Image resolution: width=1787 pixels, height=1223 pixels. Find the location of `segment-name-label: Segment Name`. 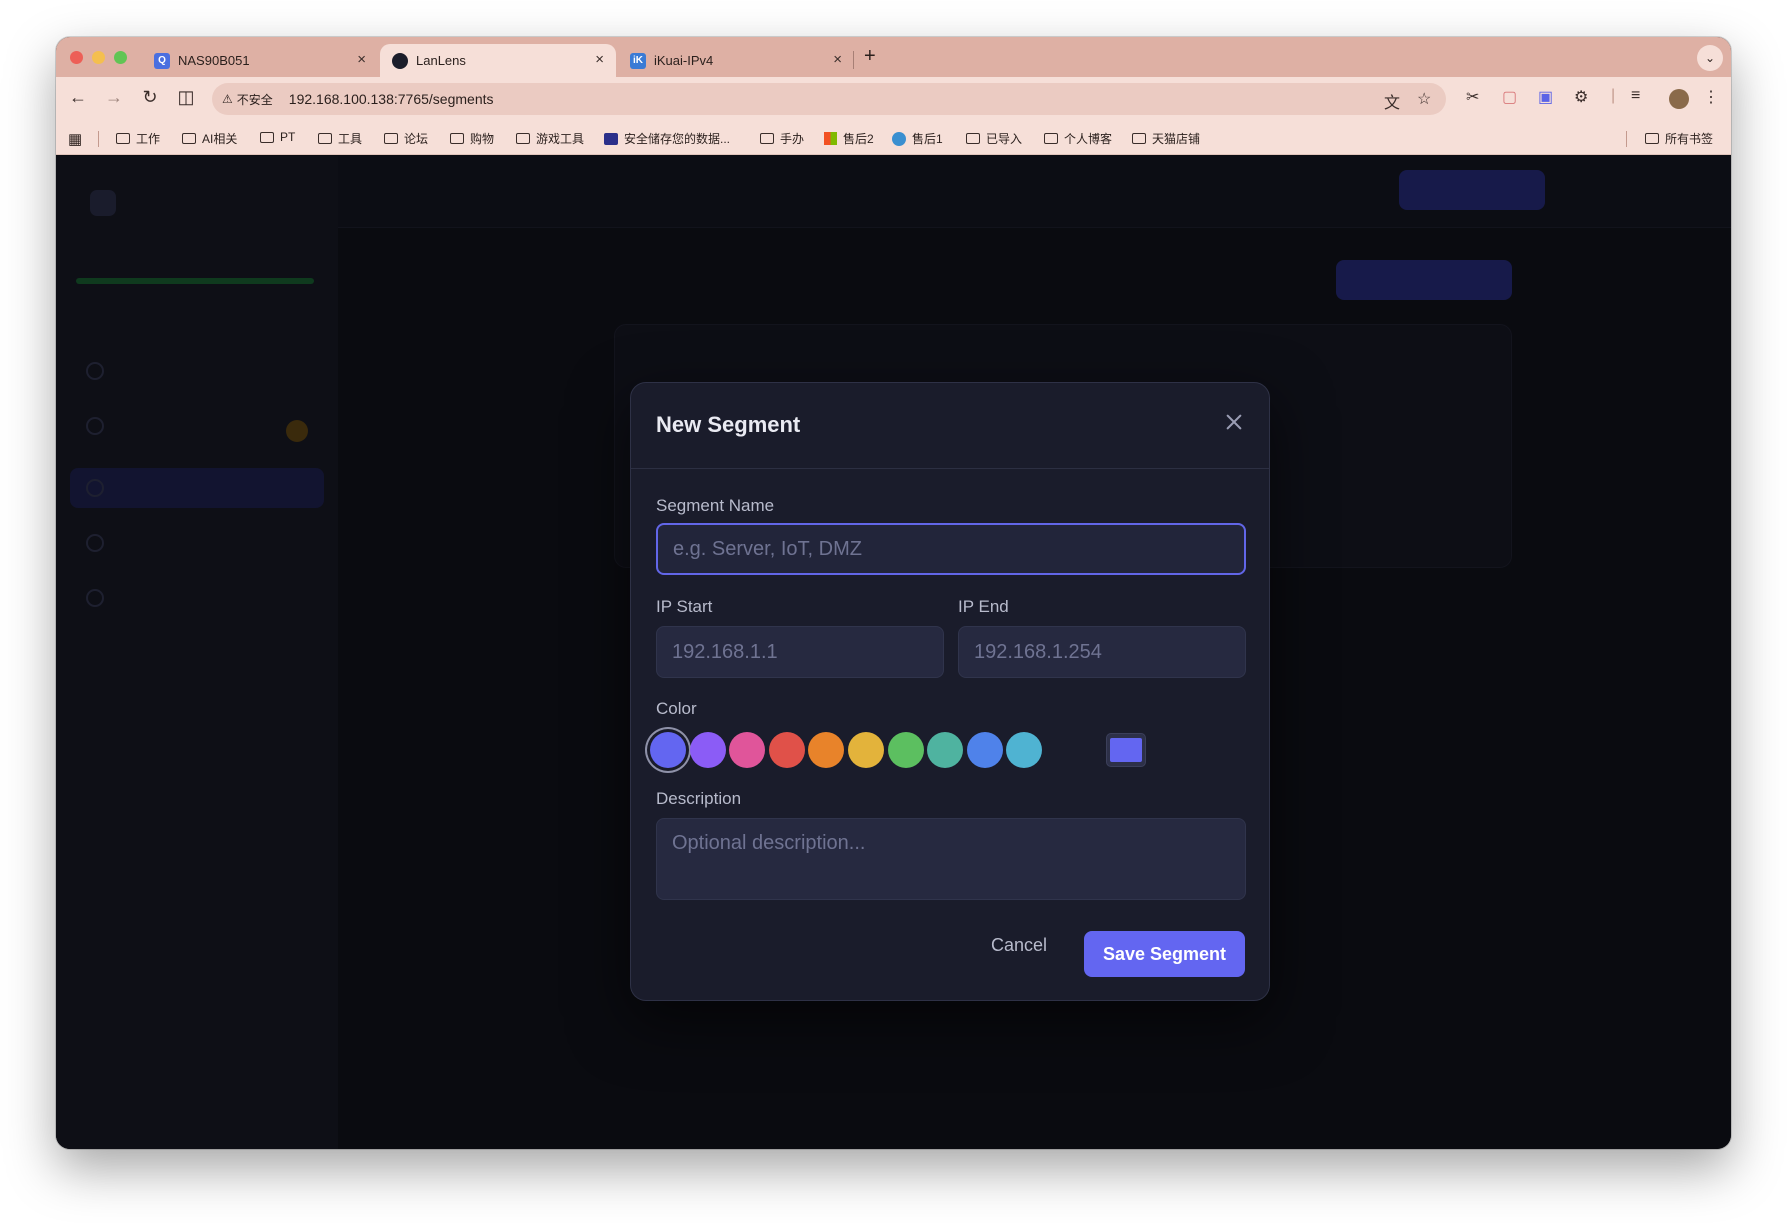

segment-name-label: Segment Name is located at coordinates (715, 505).